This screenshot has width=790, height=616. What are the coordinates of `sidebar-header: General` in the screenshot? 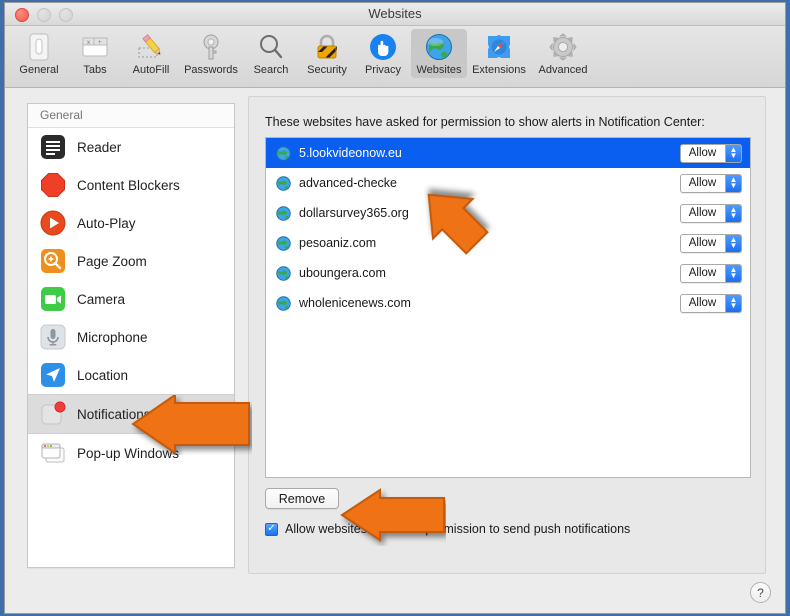 It's located at (131, 116).